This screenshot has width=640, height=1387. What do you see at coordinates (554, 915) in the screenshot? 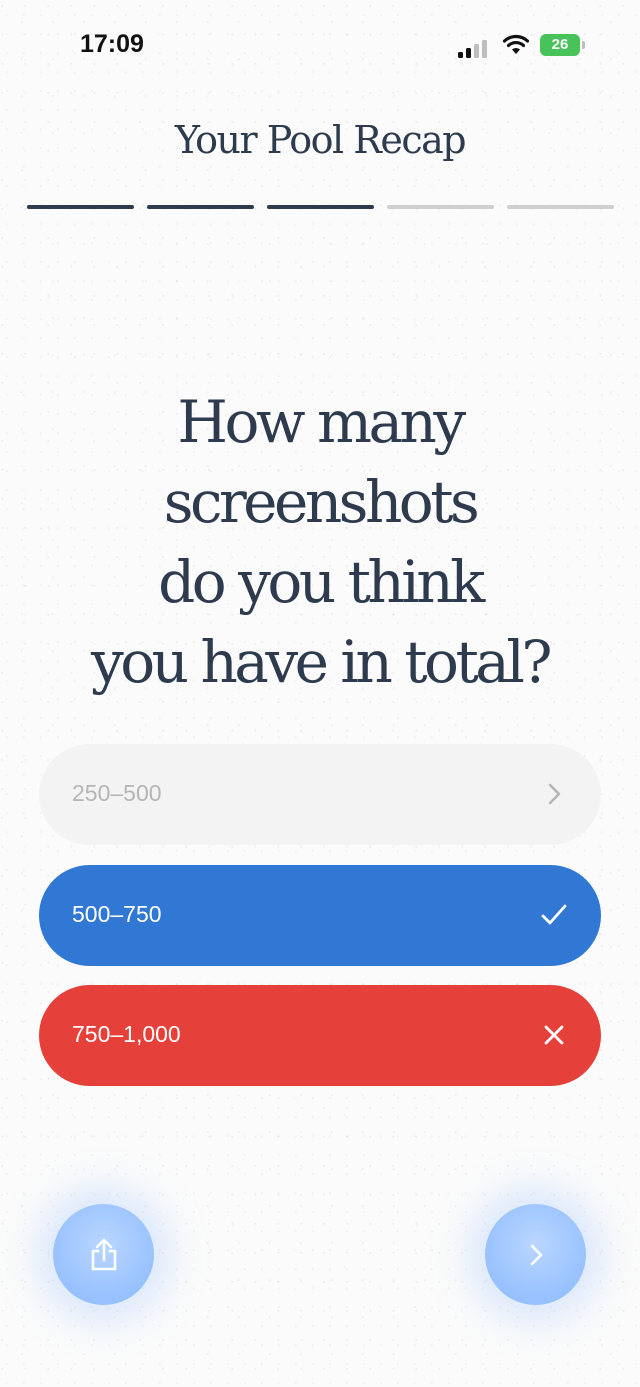
I see `checkmark-icon` at bounding box center [554, 915].